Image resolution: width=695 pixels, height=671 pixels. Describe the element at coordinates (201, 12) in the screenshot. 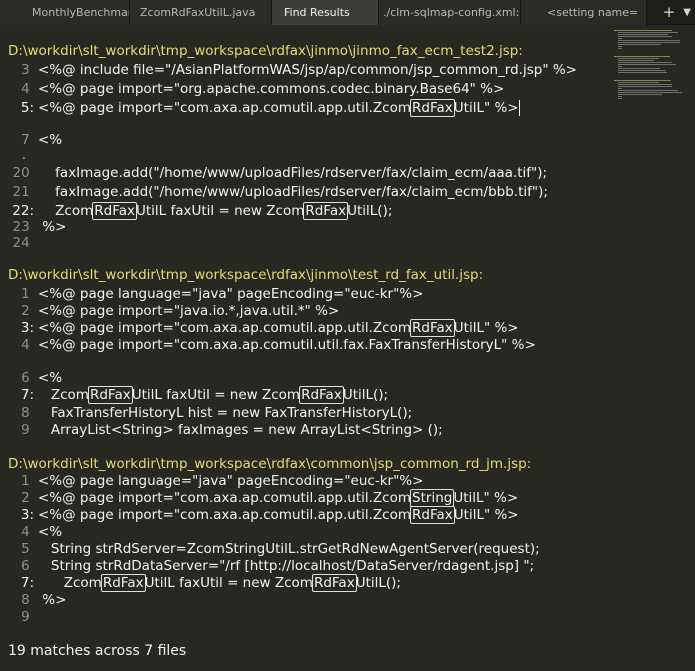

I see `tab-zcom-rdfax-util: ZcomRdFaxUtilL.java` at that location.